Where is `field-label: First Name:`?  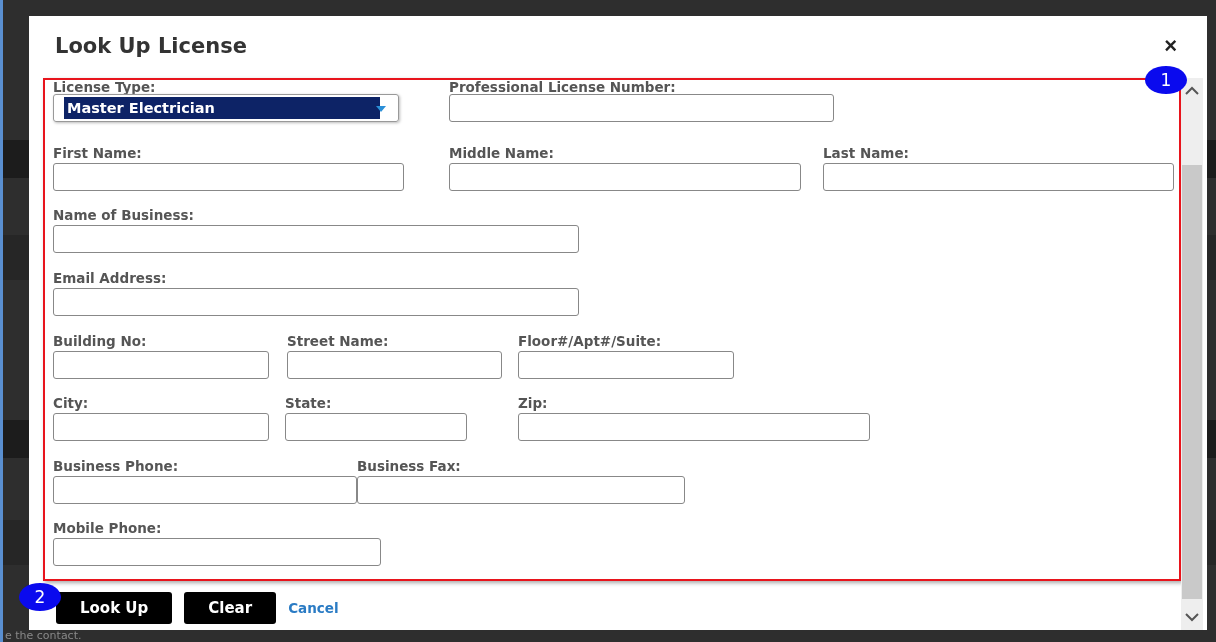 field-label: First Name: is located at coordinates (98, 153).